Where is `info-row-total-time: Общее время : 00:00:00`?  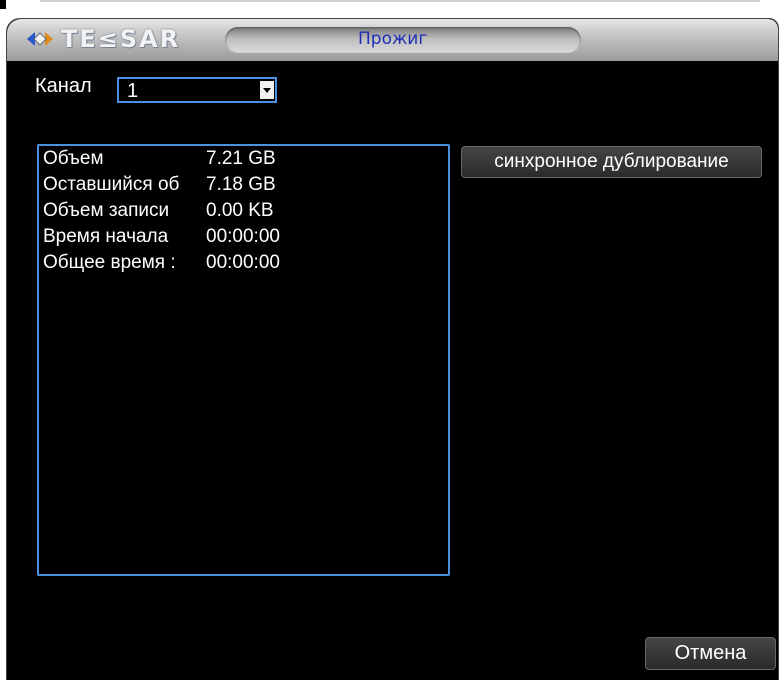
info-row-total-time: Общее время : 00:00:00 is located at coordinates (161, 265).